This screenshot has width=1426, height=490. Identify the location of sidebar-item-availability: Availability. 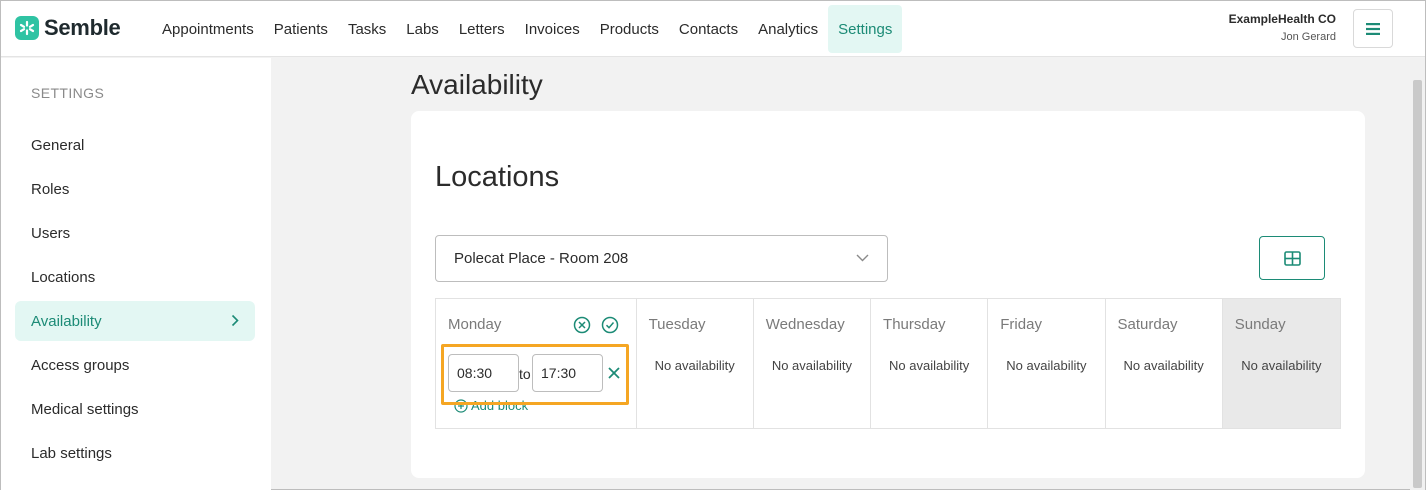
(135, 321).